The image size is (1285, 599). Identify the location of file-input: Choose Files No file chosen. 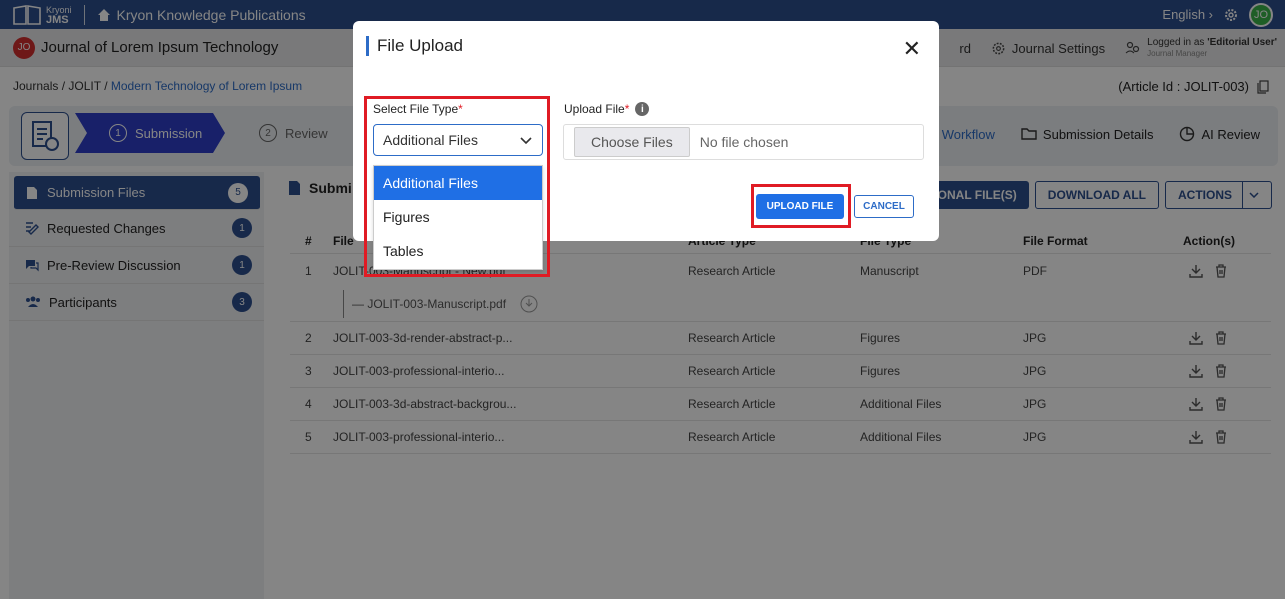
(743, 142).